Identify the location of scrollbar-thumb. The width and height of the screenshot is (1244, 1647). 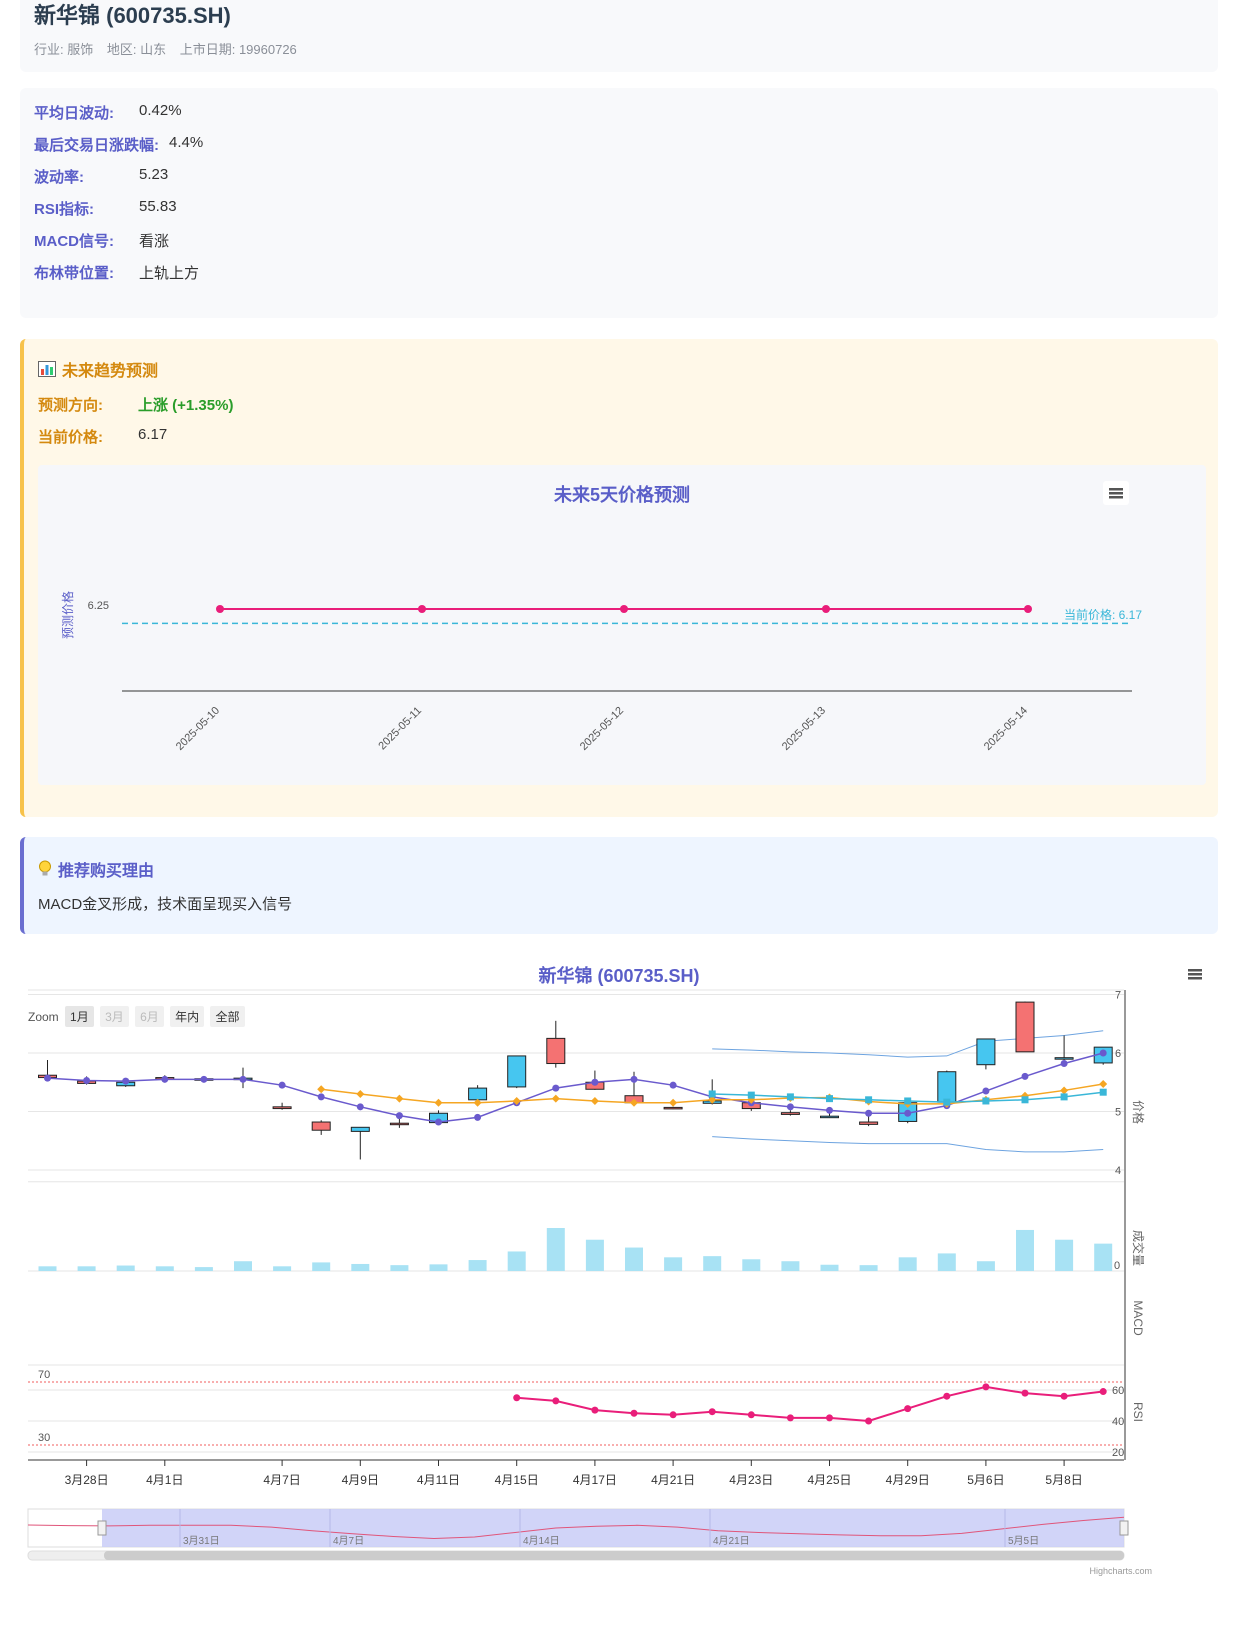
(614, 1555).